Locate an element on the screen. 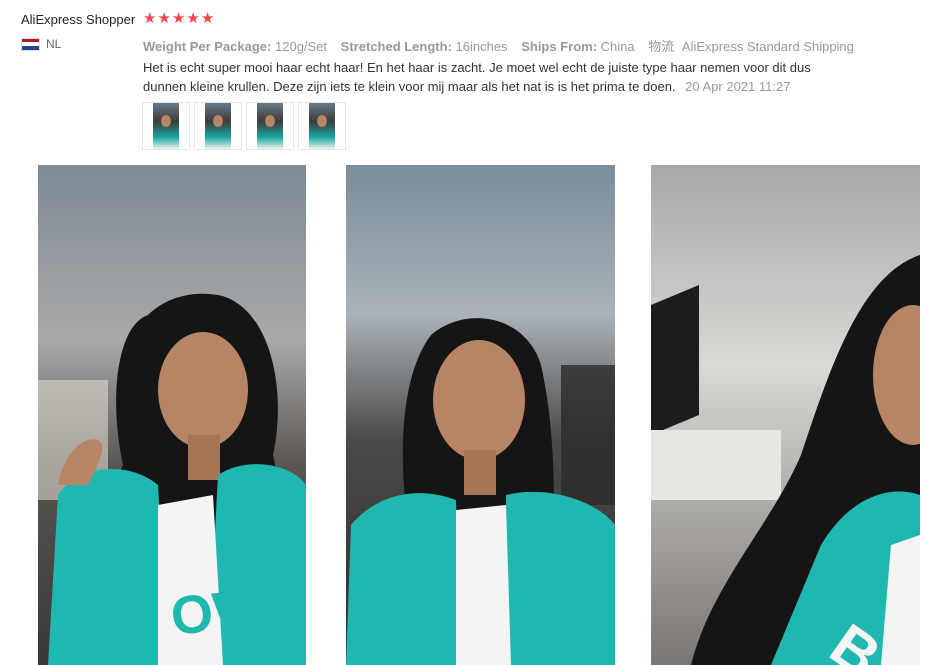  attr-ships-from: Ships From: China is located at coordinates (578, 46).